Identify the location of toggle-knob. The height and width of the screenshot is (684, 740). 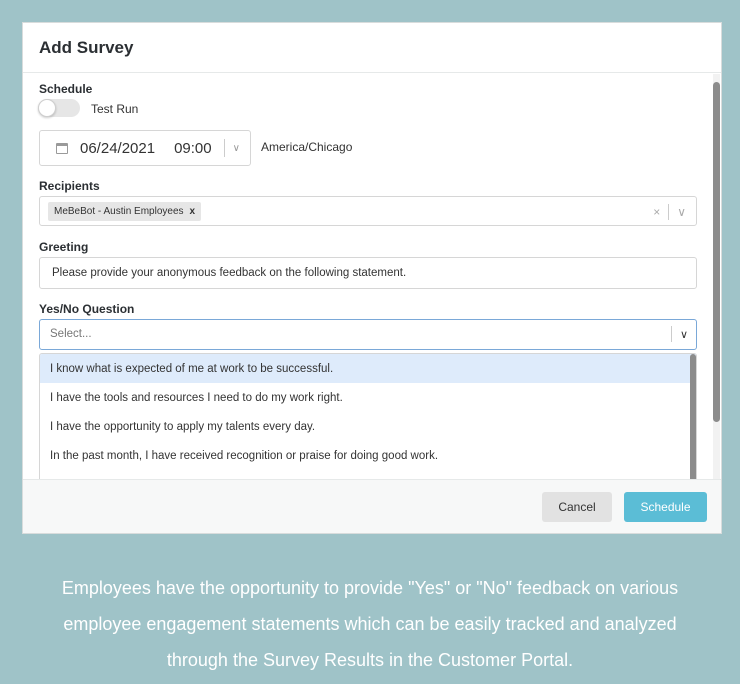
(47, 108).